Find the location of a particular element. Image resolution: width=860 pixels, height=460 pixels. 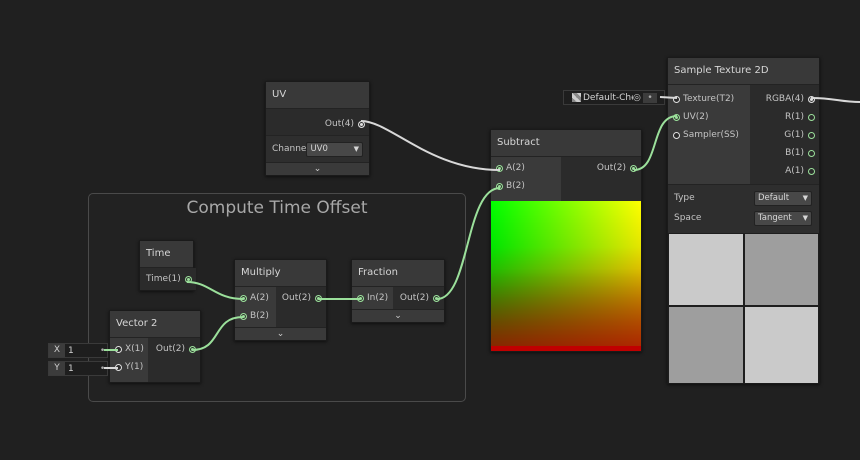

sample-type-value: Default is located at coordinates (774, 197).